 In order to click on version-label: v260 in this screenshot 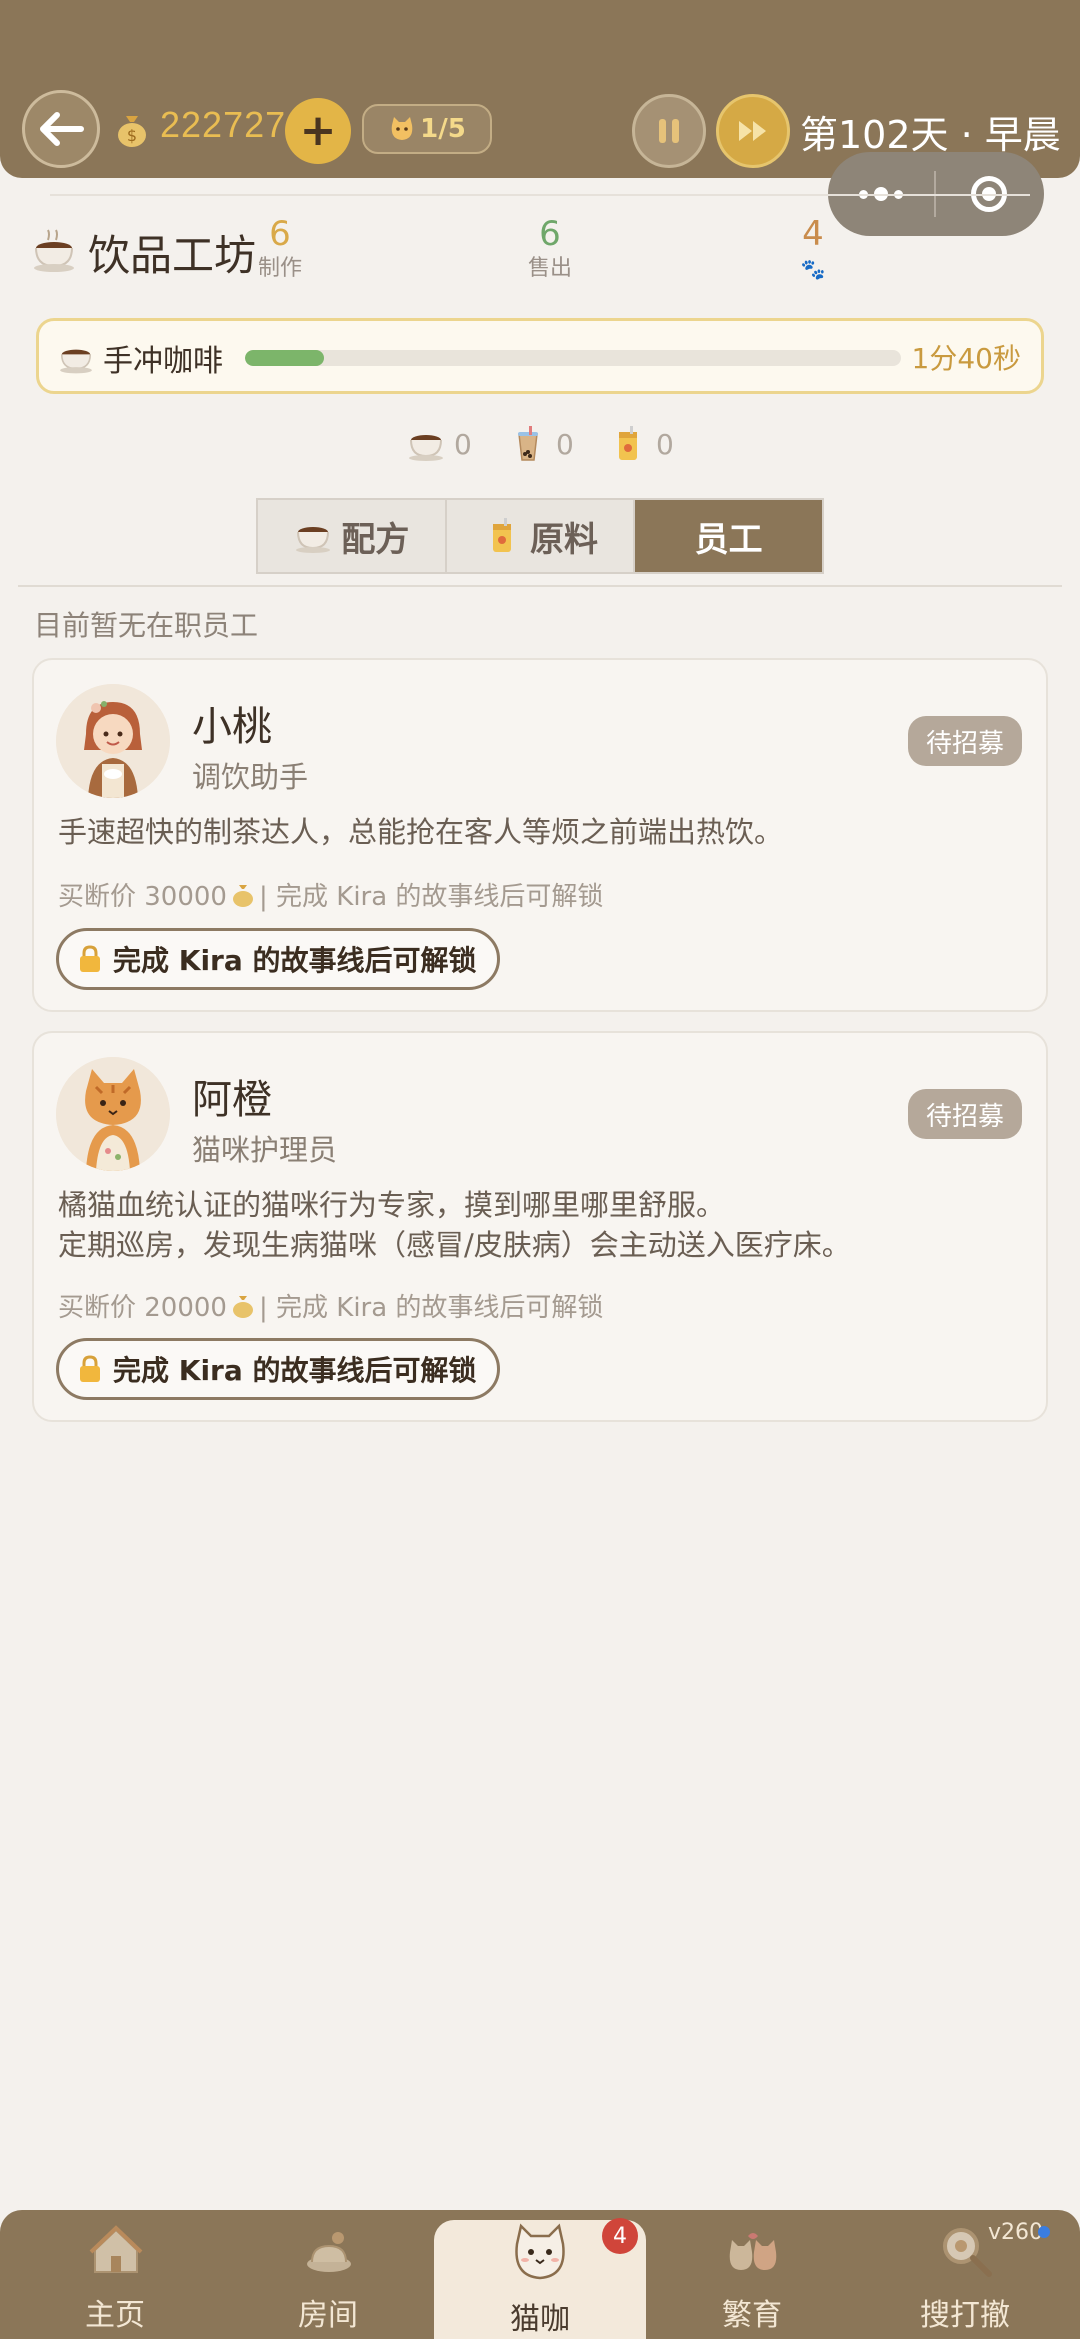, I will do `click(1016, 2232)`.